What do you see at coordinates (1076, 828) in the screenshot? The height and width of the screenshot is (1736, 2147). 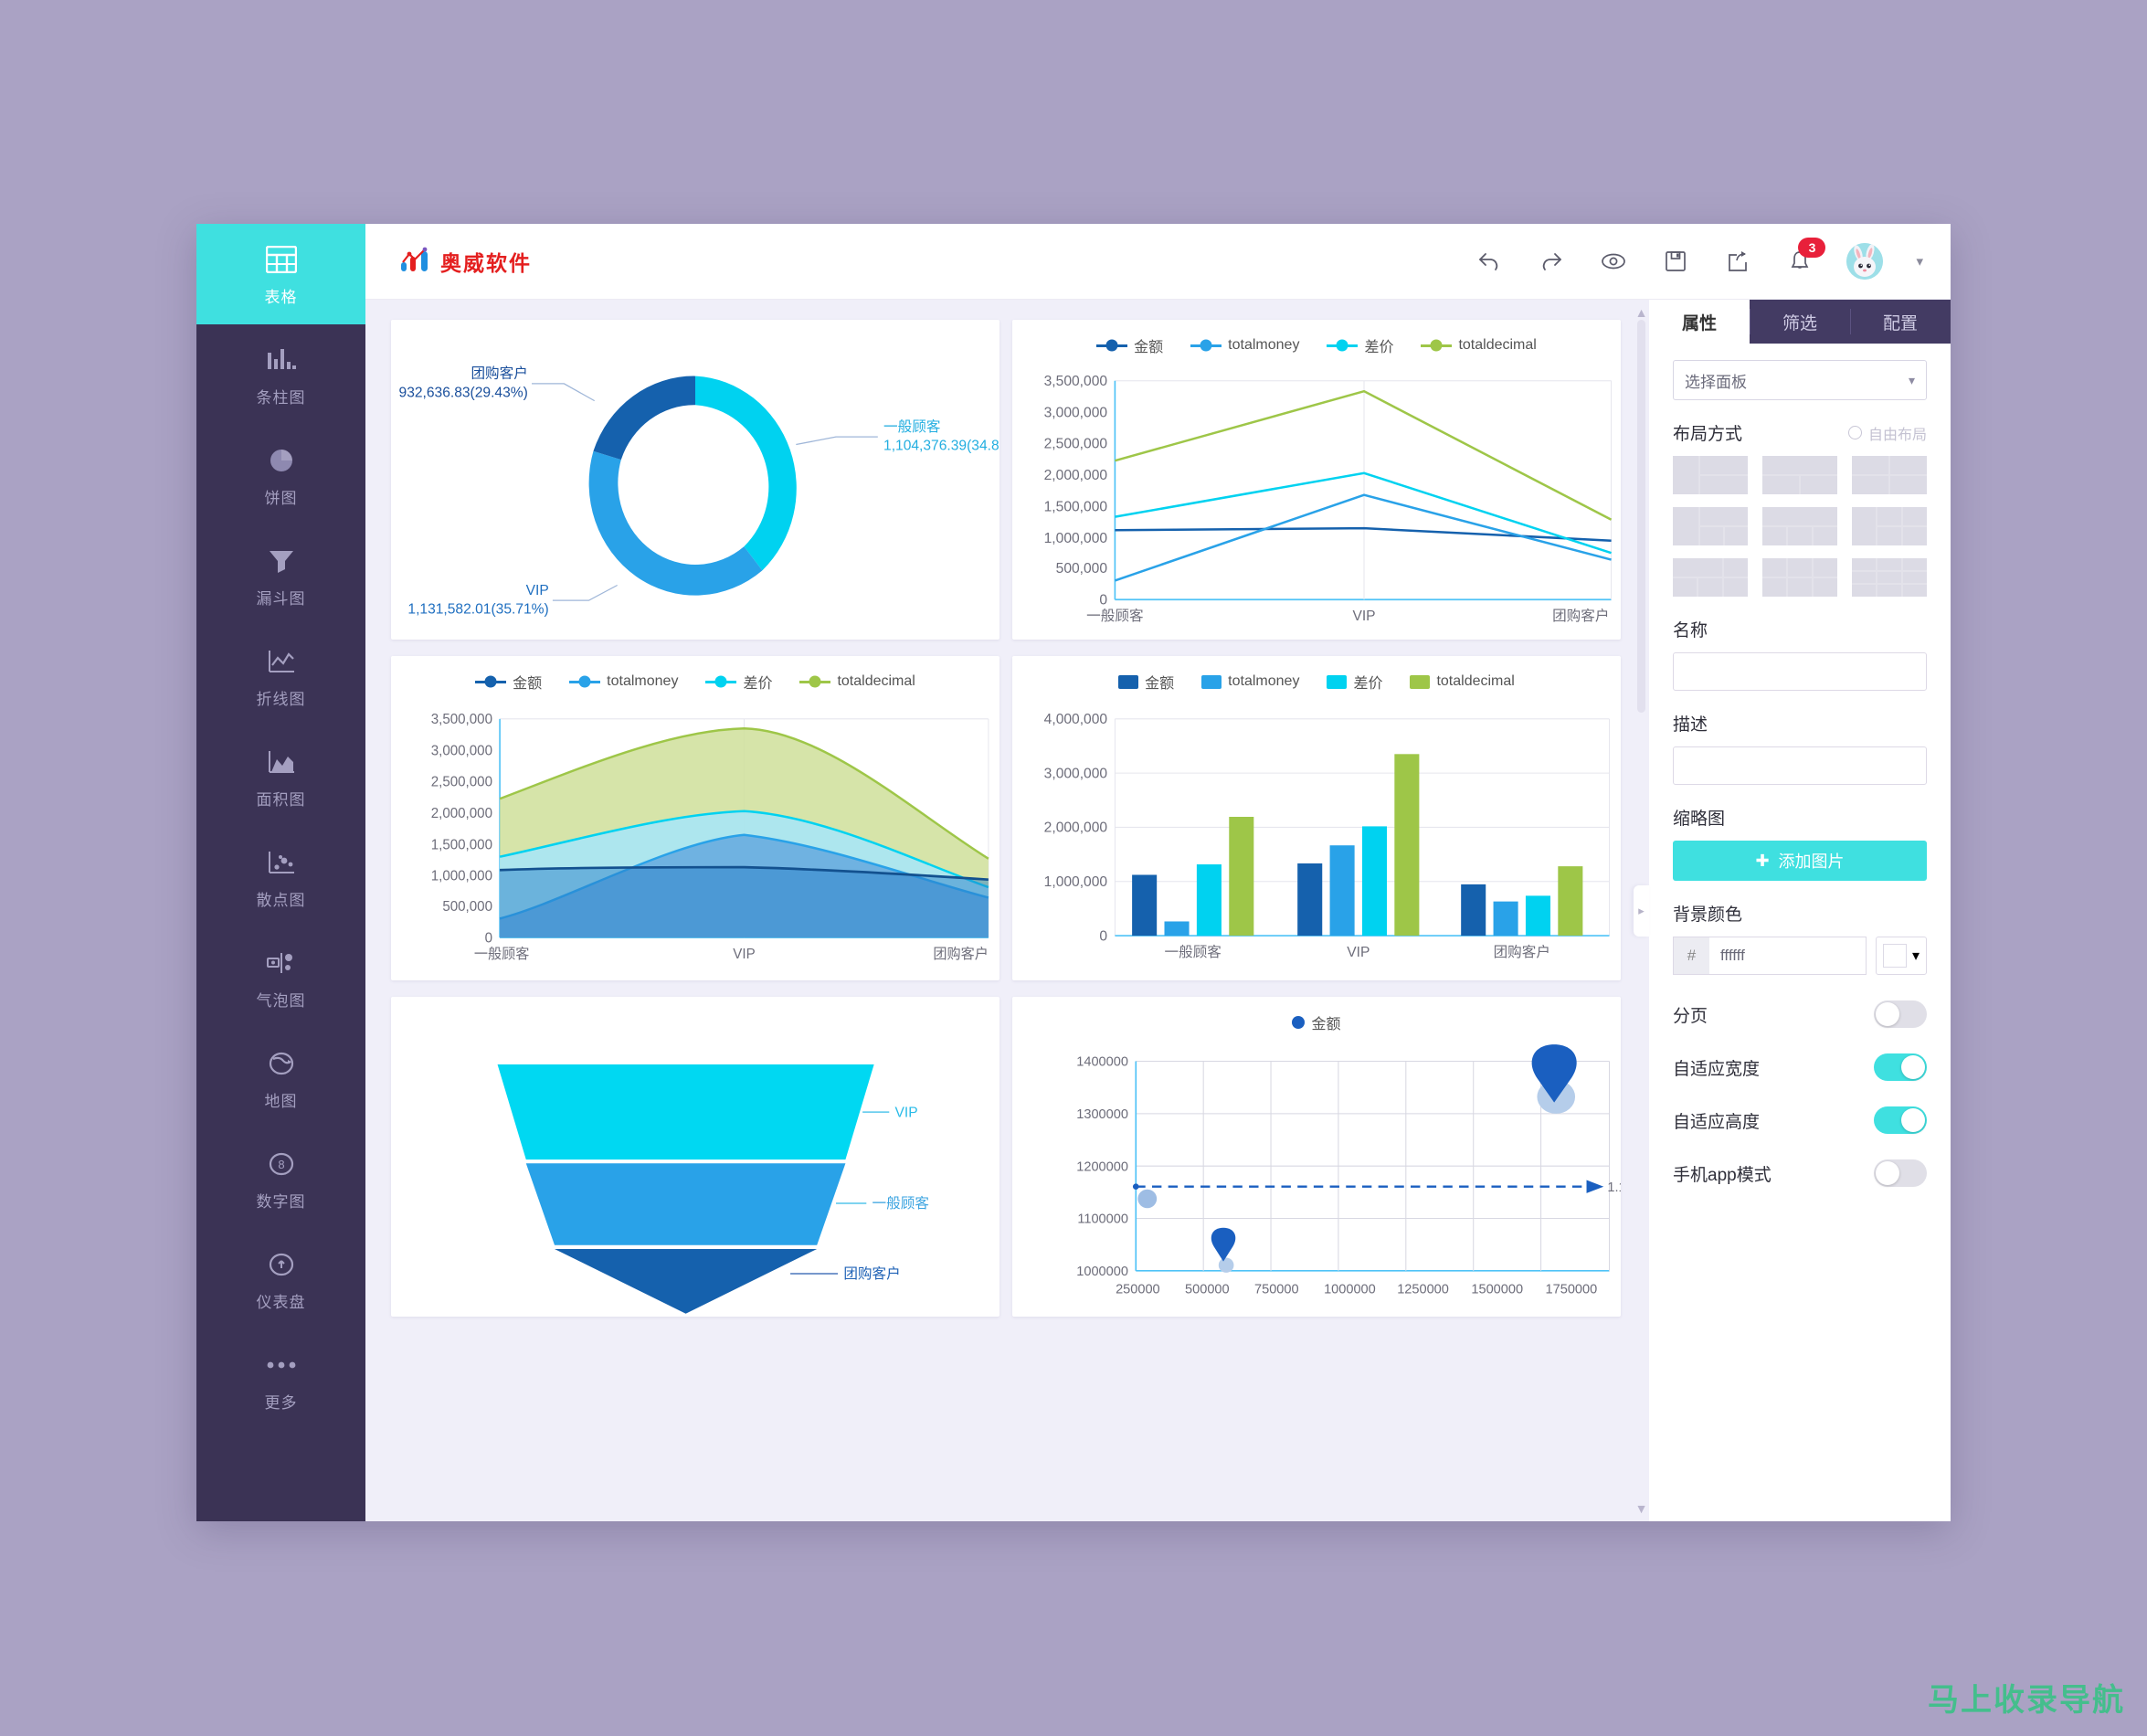 I see `svg-text: 2,000,000` at bounding box center [1076, 828].